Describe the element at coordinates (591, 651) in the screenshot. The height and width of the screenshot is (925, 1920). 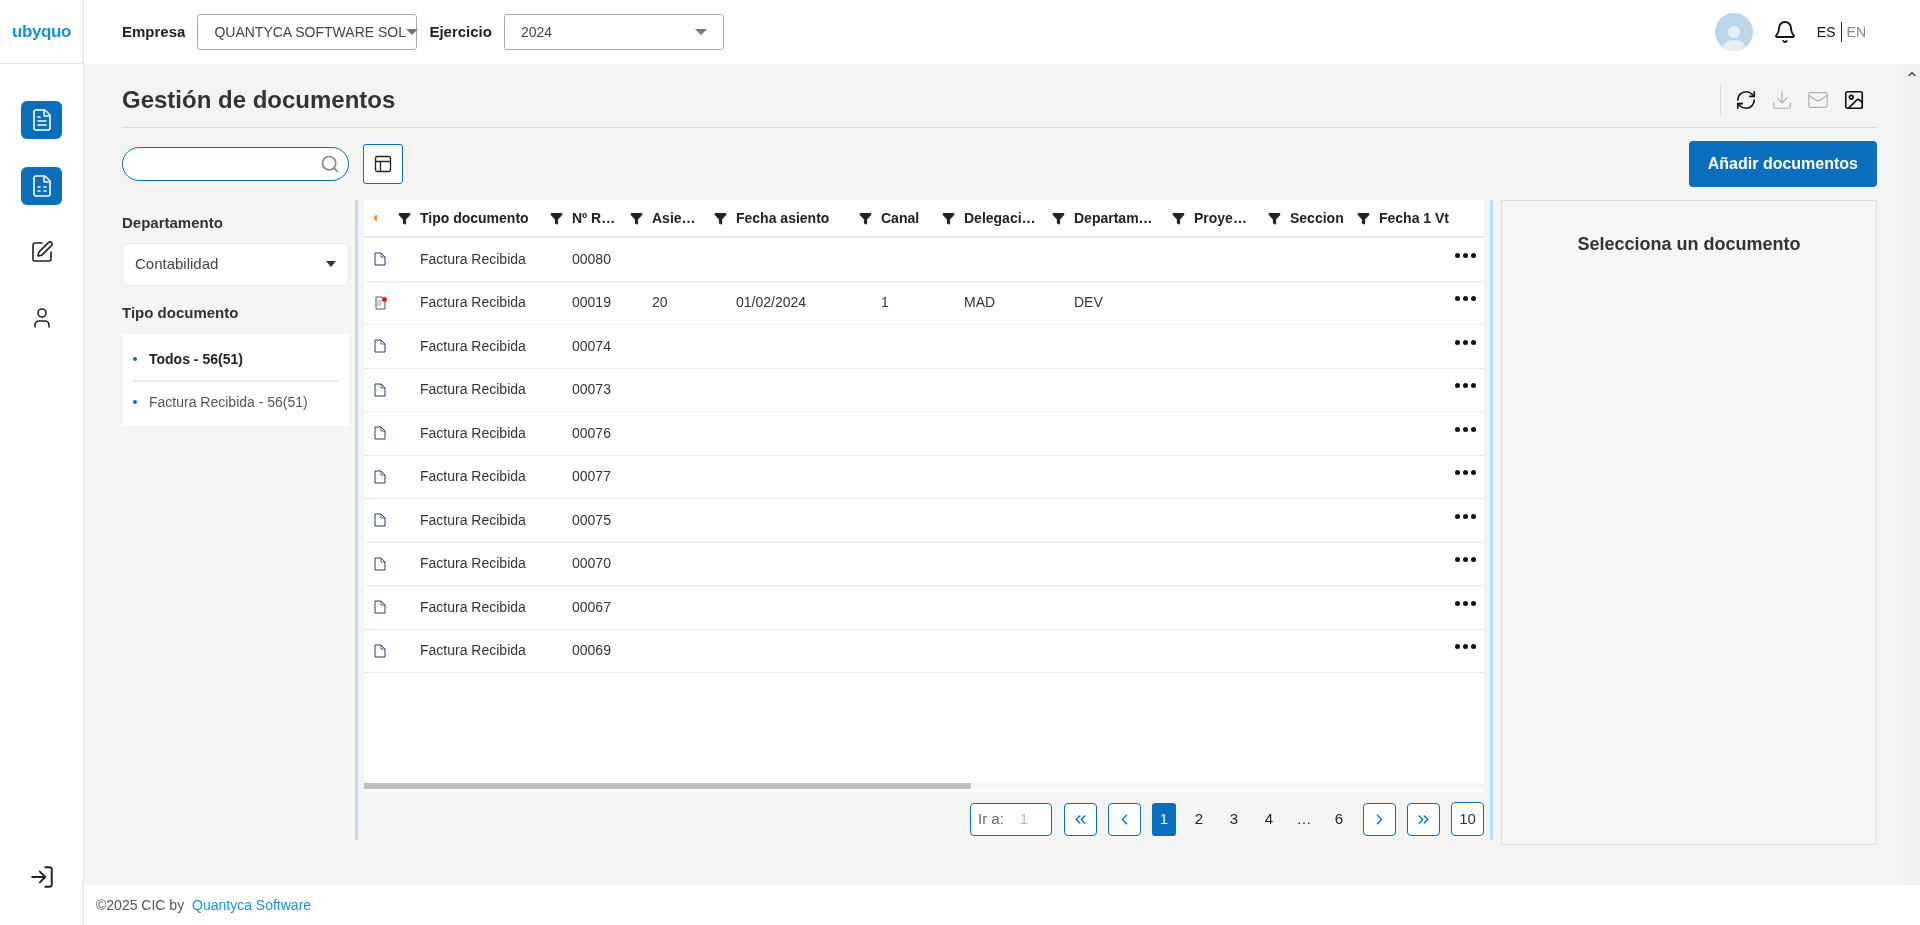
I see `table-cell-text: 00069` at that location.